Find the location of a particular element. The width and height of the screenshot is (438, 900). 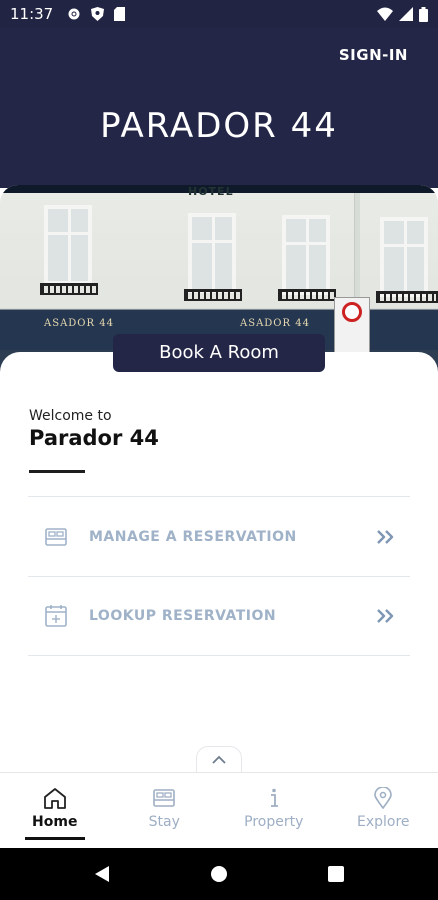

hero-shop-sign-left: ASADOR 44 is located at coordinates (79, 323).